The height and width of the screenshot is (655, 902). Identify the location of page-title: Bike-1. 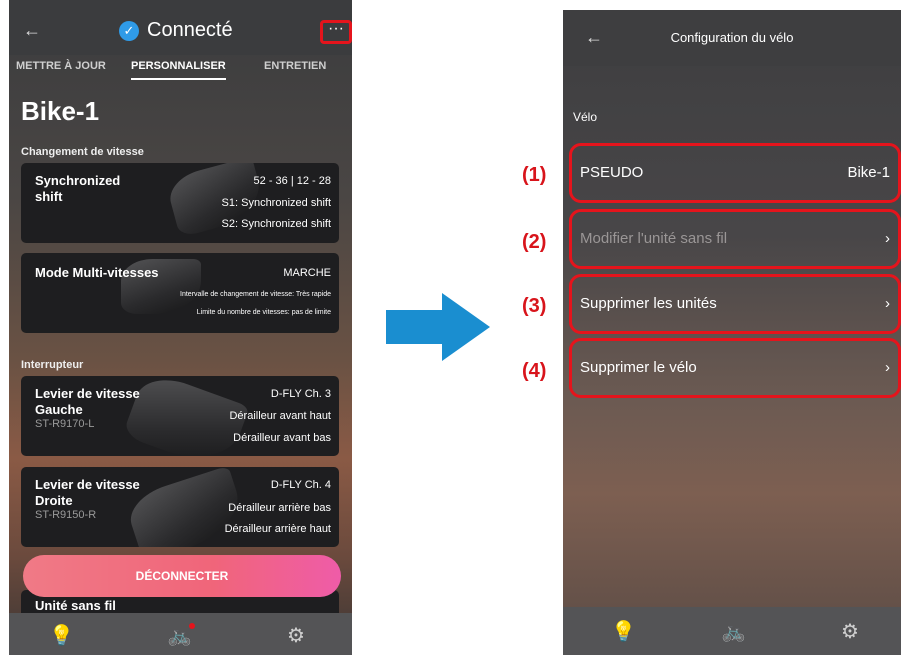
(60, 111).